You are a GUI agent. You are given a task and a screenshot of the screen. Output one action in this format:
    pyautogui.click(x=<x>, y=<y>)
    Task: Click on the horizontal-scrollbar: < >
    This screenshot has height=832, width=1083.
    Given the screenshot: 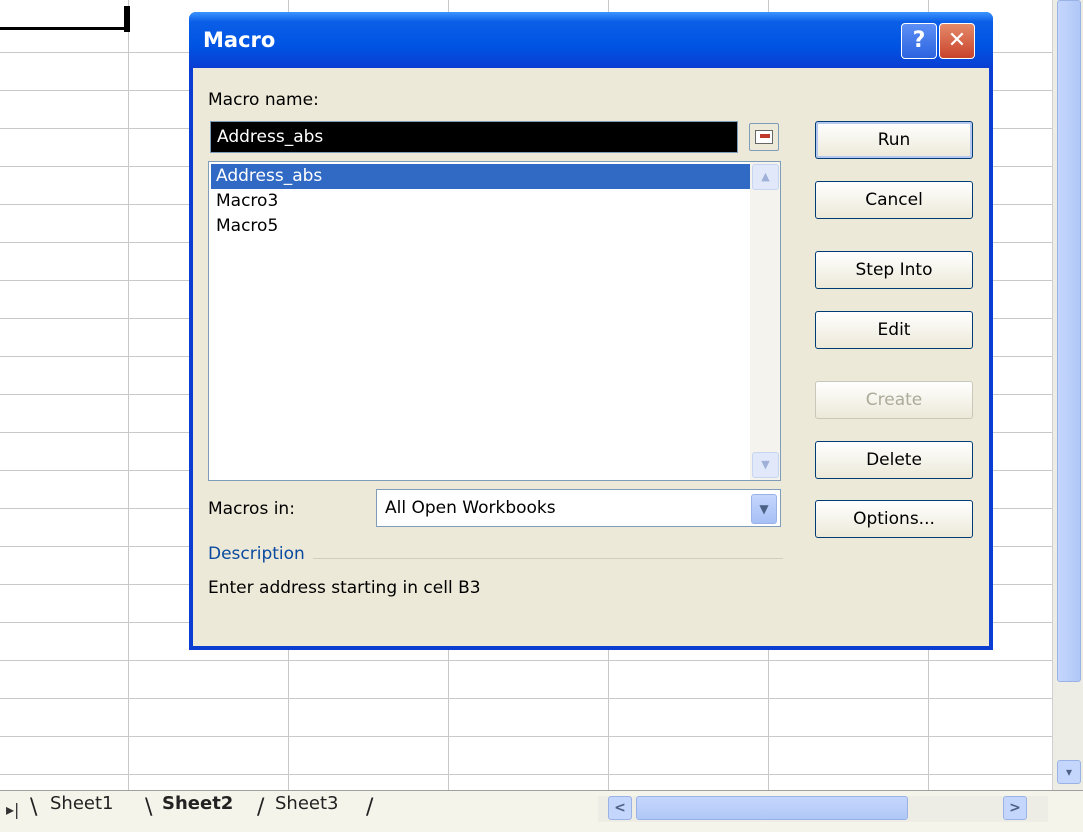 What is the action you would take?
    pyautogui.click(x=823, y=809)
    